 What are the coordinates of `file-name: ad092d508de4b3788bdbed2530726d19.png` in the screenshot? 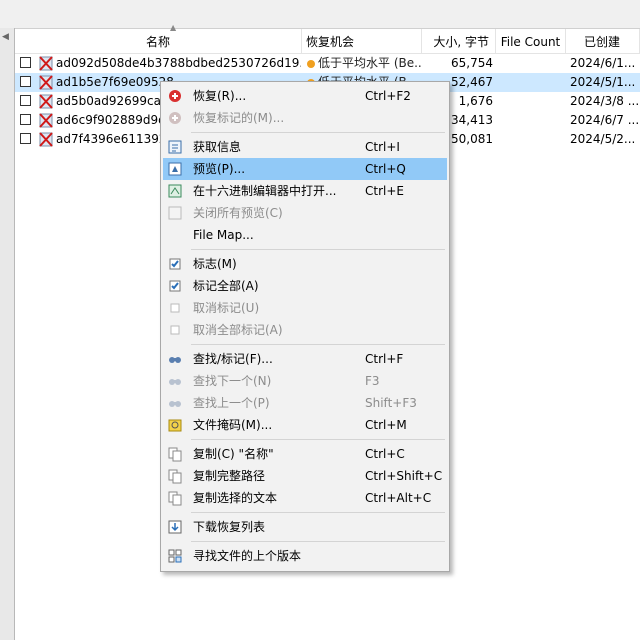 It's located at (178, 63).